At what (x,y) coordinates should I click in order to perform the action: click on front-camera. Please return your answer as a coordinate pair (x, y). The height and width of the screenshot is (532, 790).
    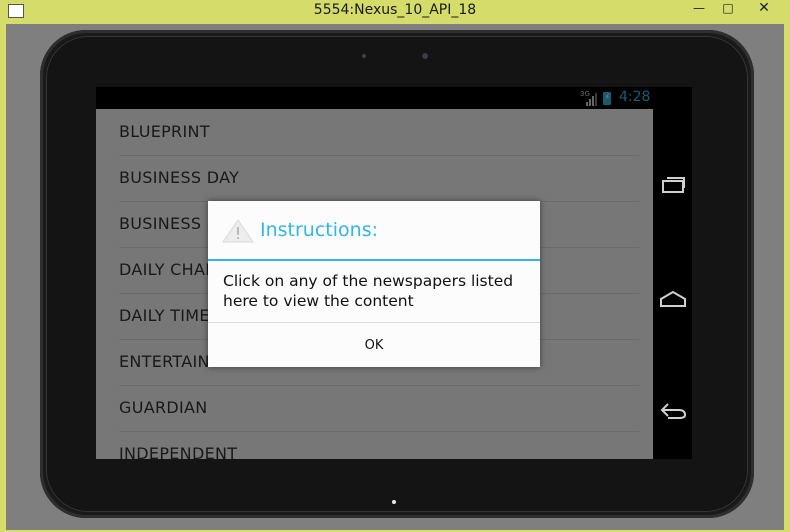
    Looking at the image, I should click on (425, 56).